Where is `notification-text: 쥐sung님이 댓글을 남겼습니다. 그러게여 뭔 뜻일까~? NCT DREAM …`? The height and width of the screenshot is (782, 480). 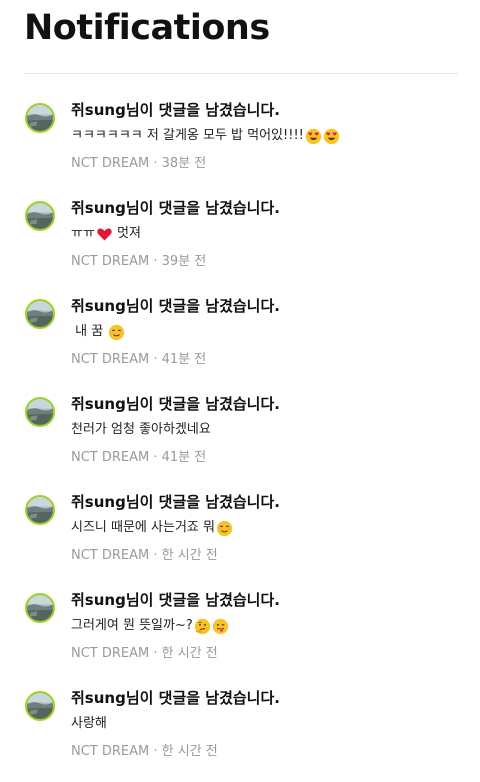
notification-text: 쥐sung님이 댓글을 남겼습니다. 그러게여 뭔 뜻일까~? NCT DREAM … is located at coordinates (265, 626).